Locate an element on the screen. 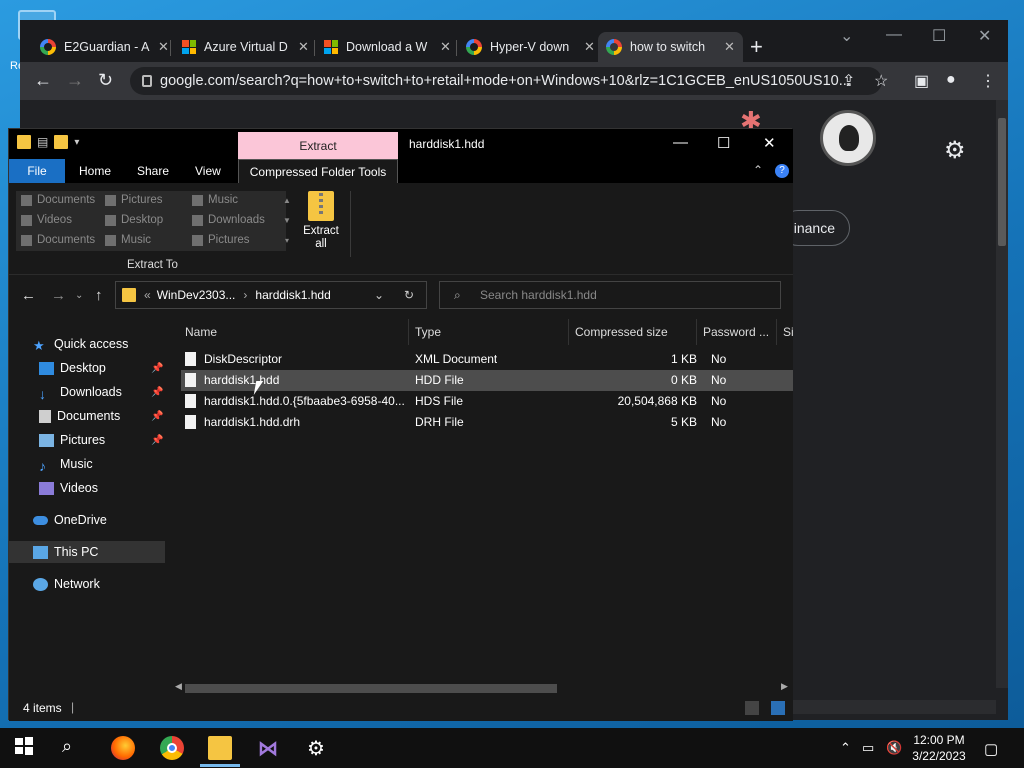 Image resolution: width=1024 pixels, height=768 pixels. breadcrumb-item: harddisk1.hdd is located at coordinates (292, 295).